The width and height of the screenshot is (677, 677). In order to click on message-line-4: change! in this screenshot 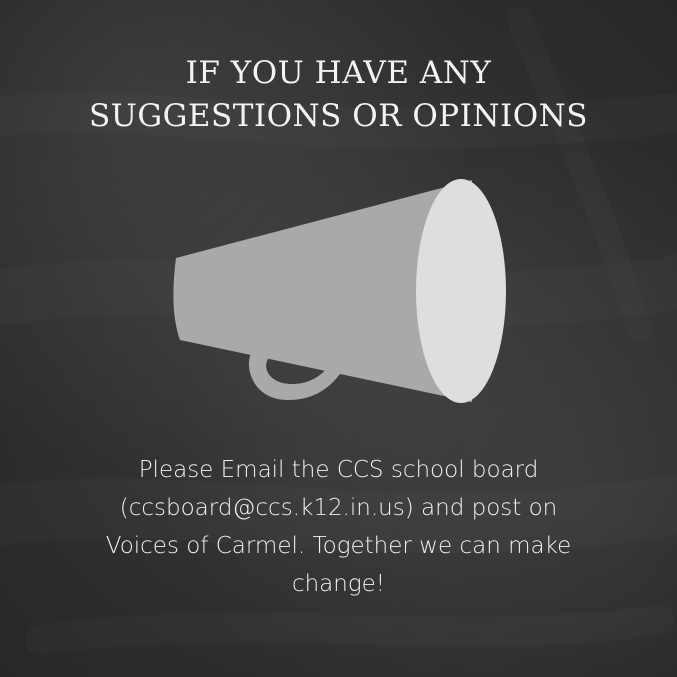, I will do `click(338, 584)`.